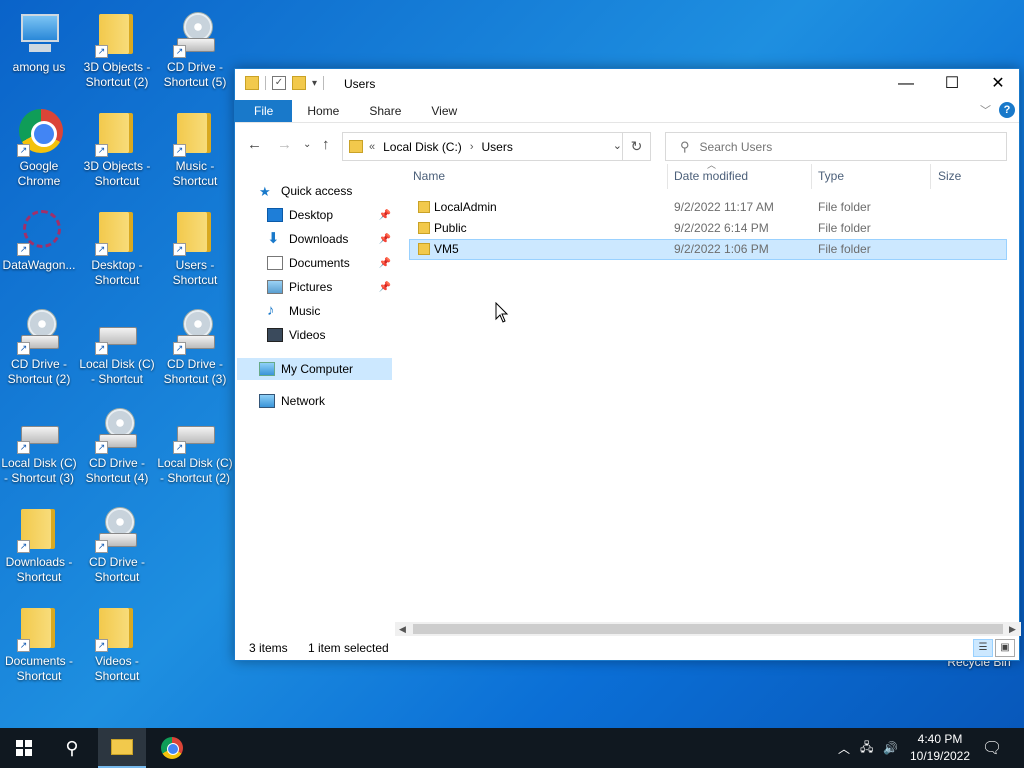 The image size is (1024, 768). Describe the element at coordinates (940, 748) in the screenshot. I see `clock: 4:40 PM 10/19/2022` at that location.